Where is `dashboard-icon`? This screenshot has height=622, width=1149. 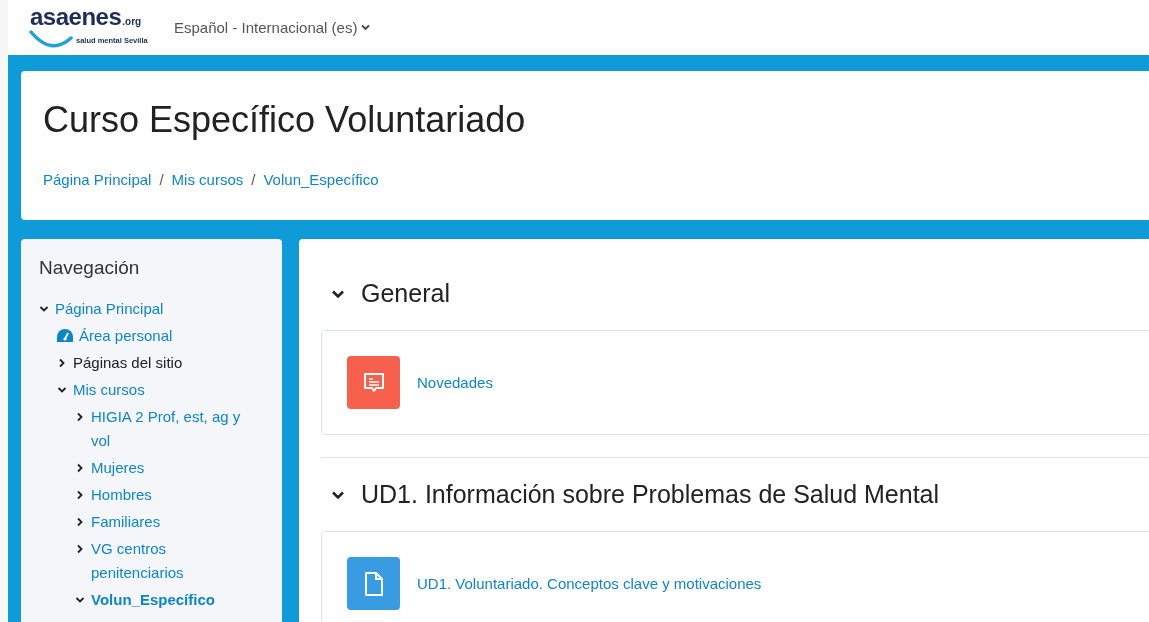
dashboard-icon is located at coordinates (65, 336).